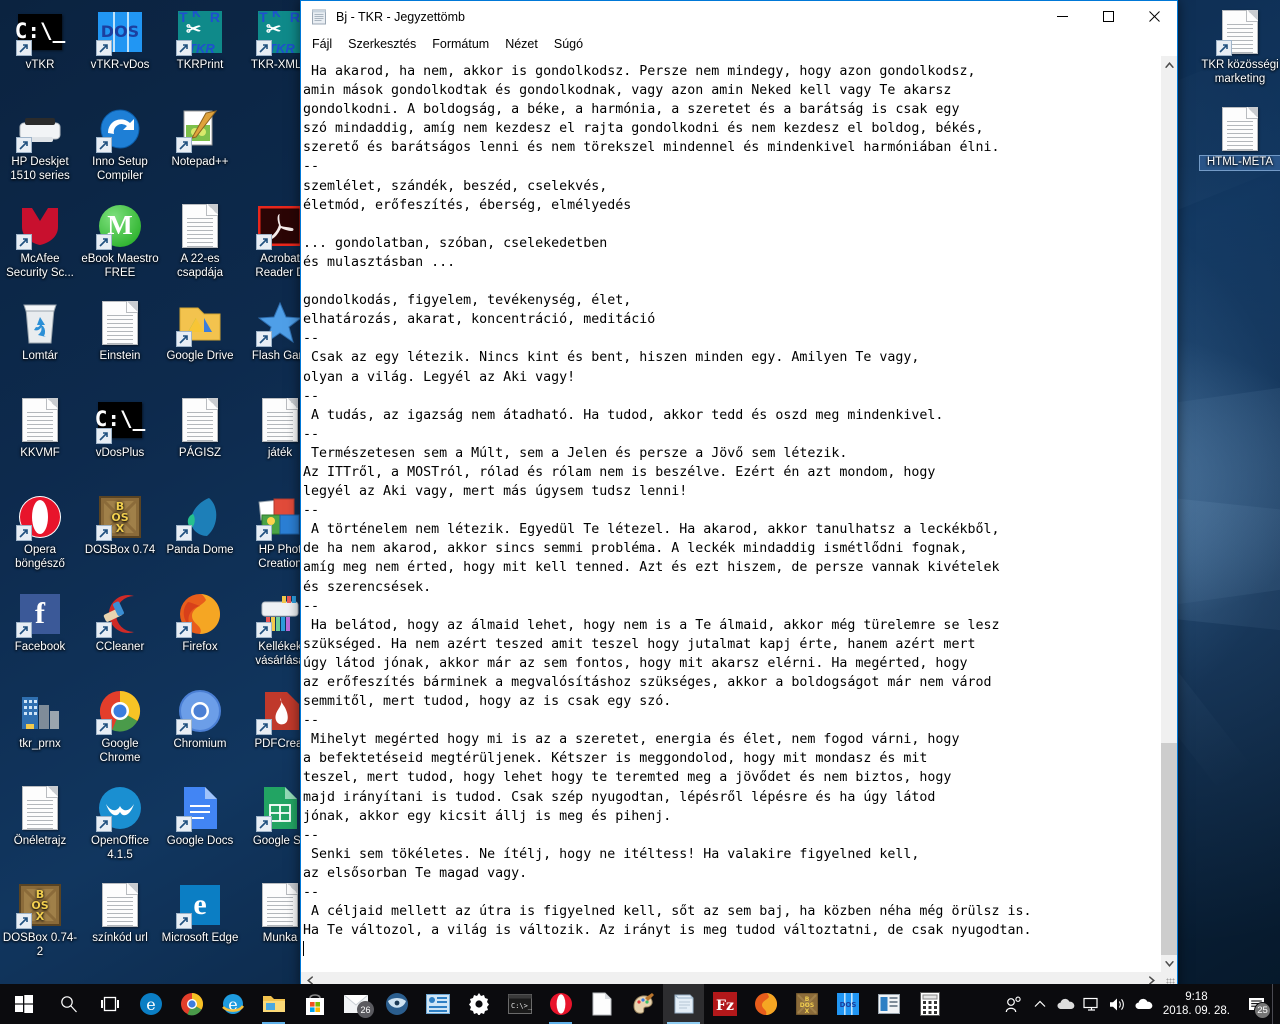 This screenshot has height=1024, width=1280. Describe the element at coordinates (200, 453) in the screenshot. I see `desktop-icon-label: PÁGISZ` at that location.